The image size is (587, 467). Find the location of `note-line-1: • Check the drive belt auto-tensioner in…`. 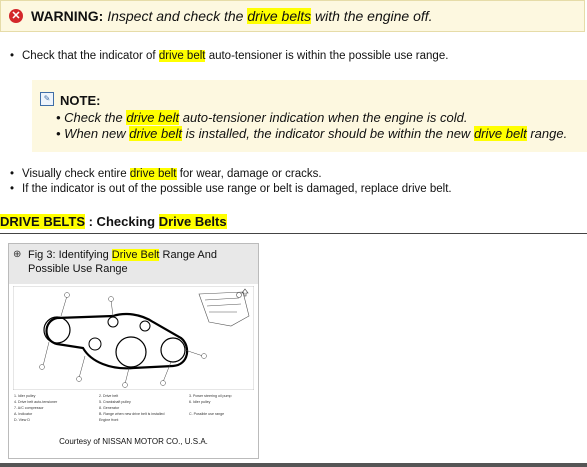

note-line-1: • Check the drive belt auto-tensioner in… is located at coordinates (261, 117).